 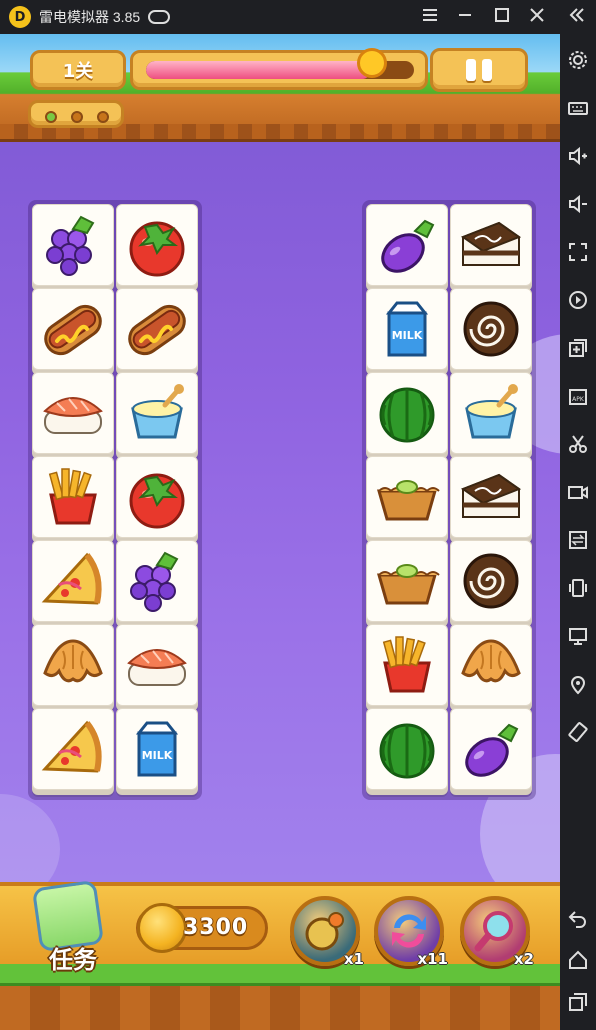 I want to click on video-record-icon, so click(x=578, y=492).